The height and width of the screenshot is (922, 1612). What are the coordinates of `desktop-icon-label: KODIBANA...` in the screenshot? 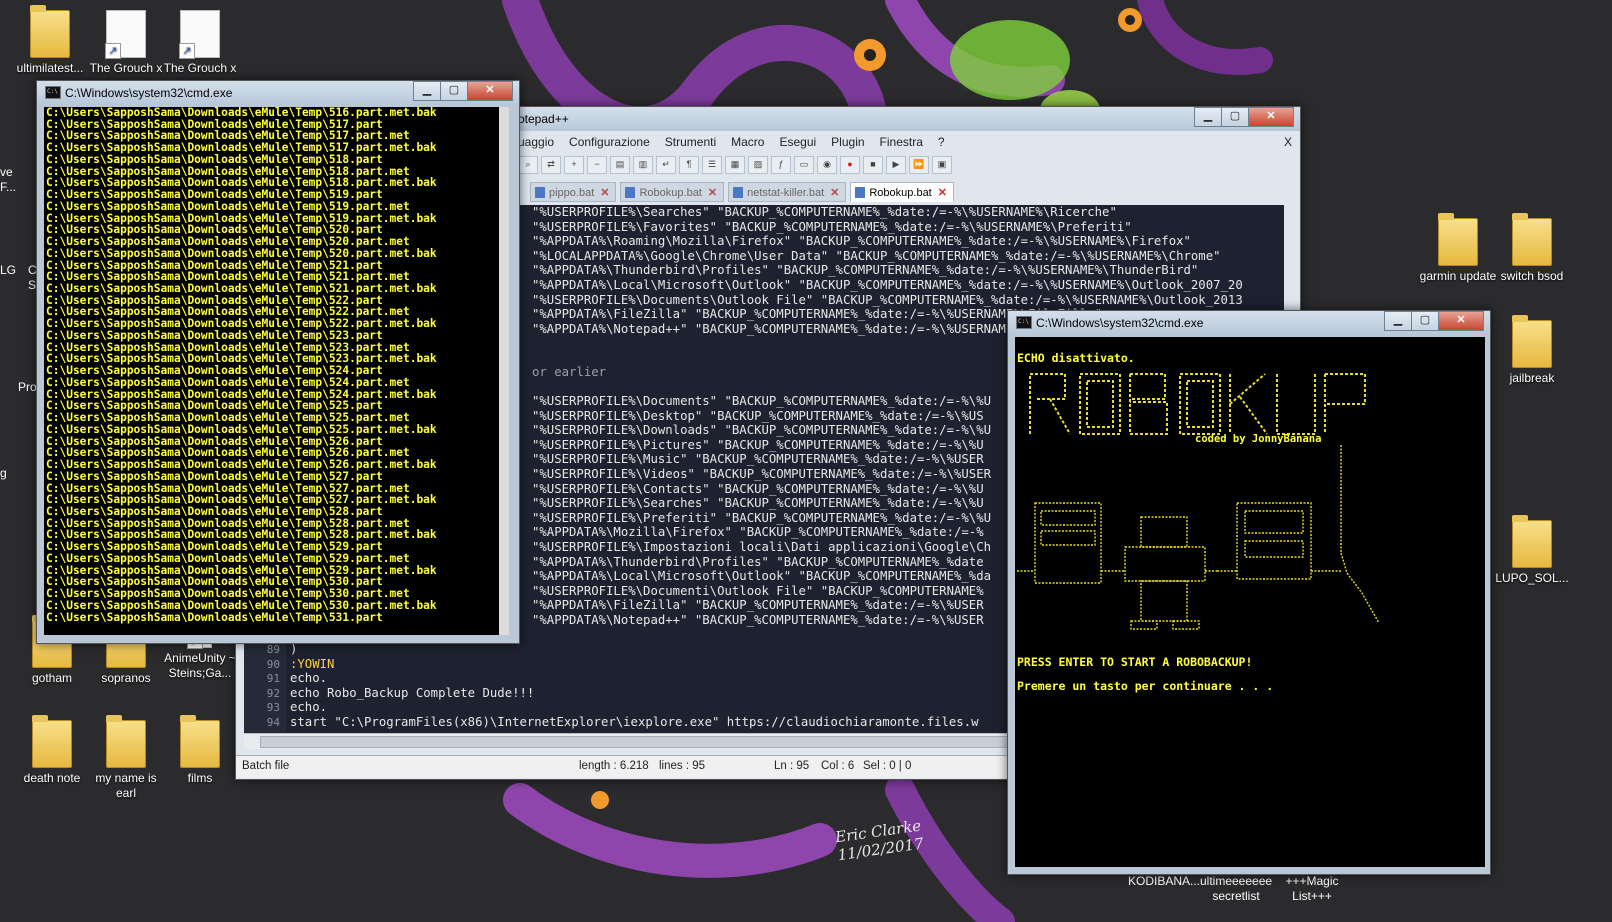 It's located at (1164, 881).